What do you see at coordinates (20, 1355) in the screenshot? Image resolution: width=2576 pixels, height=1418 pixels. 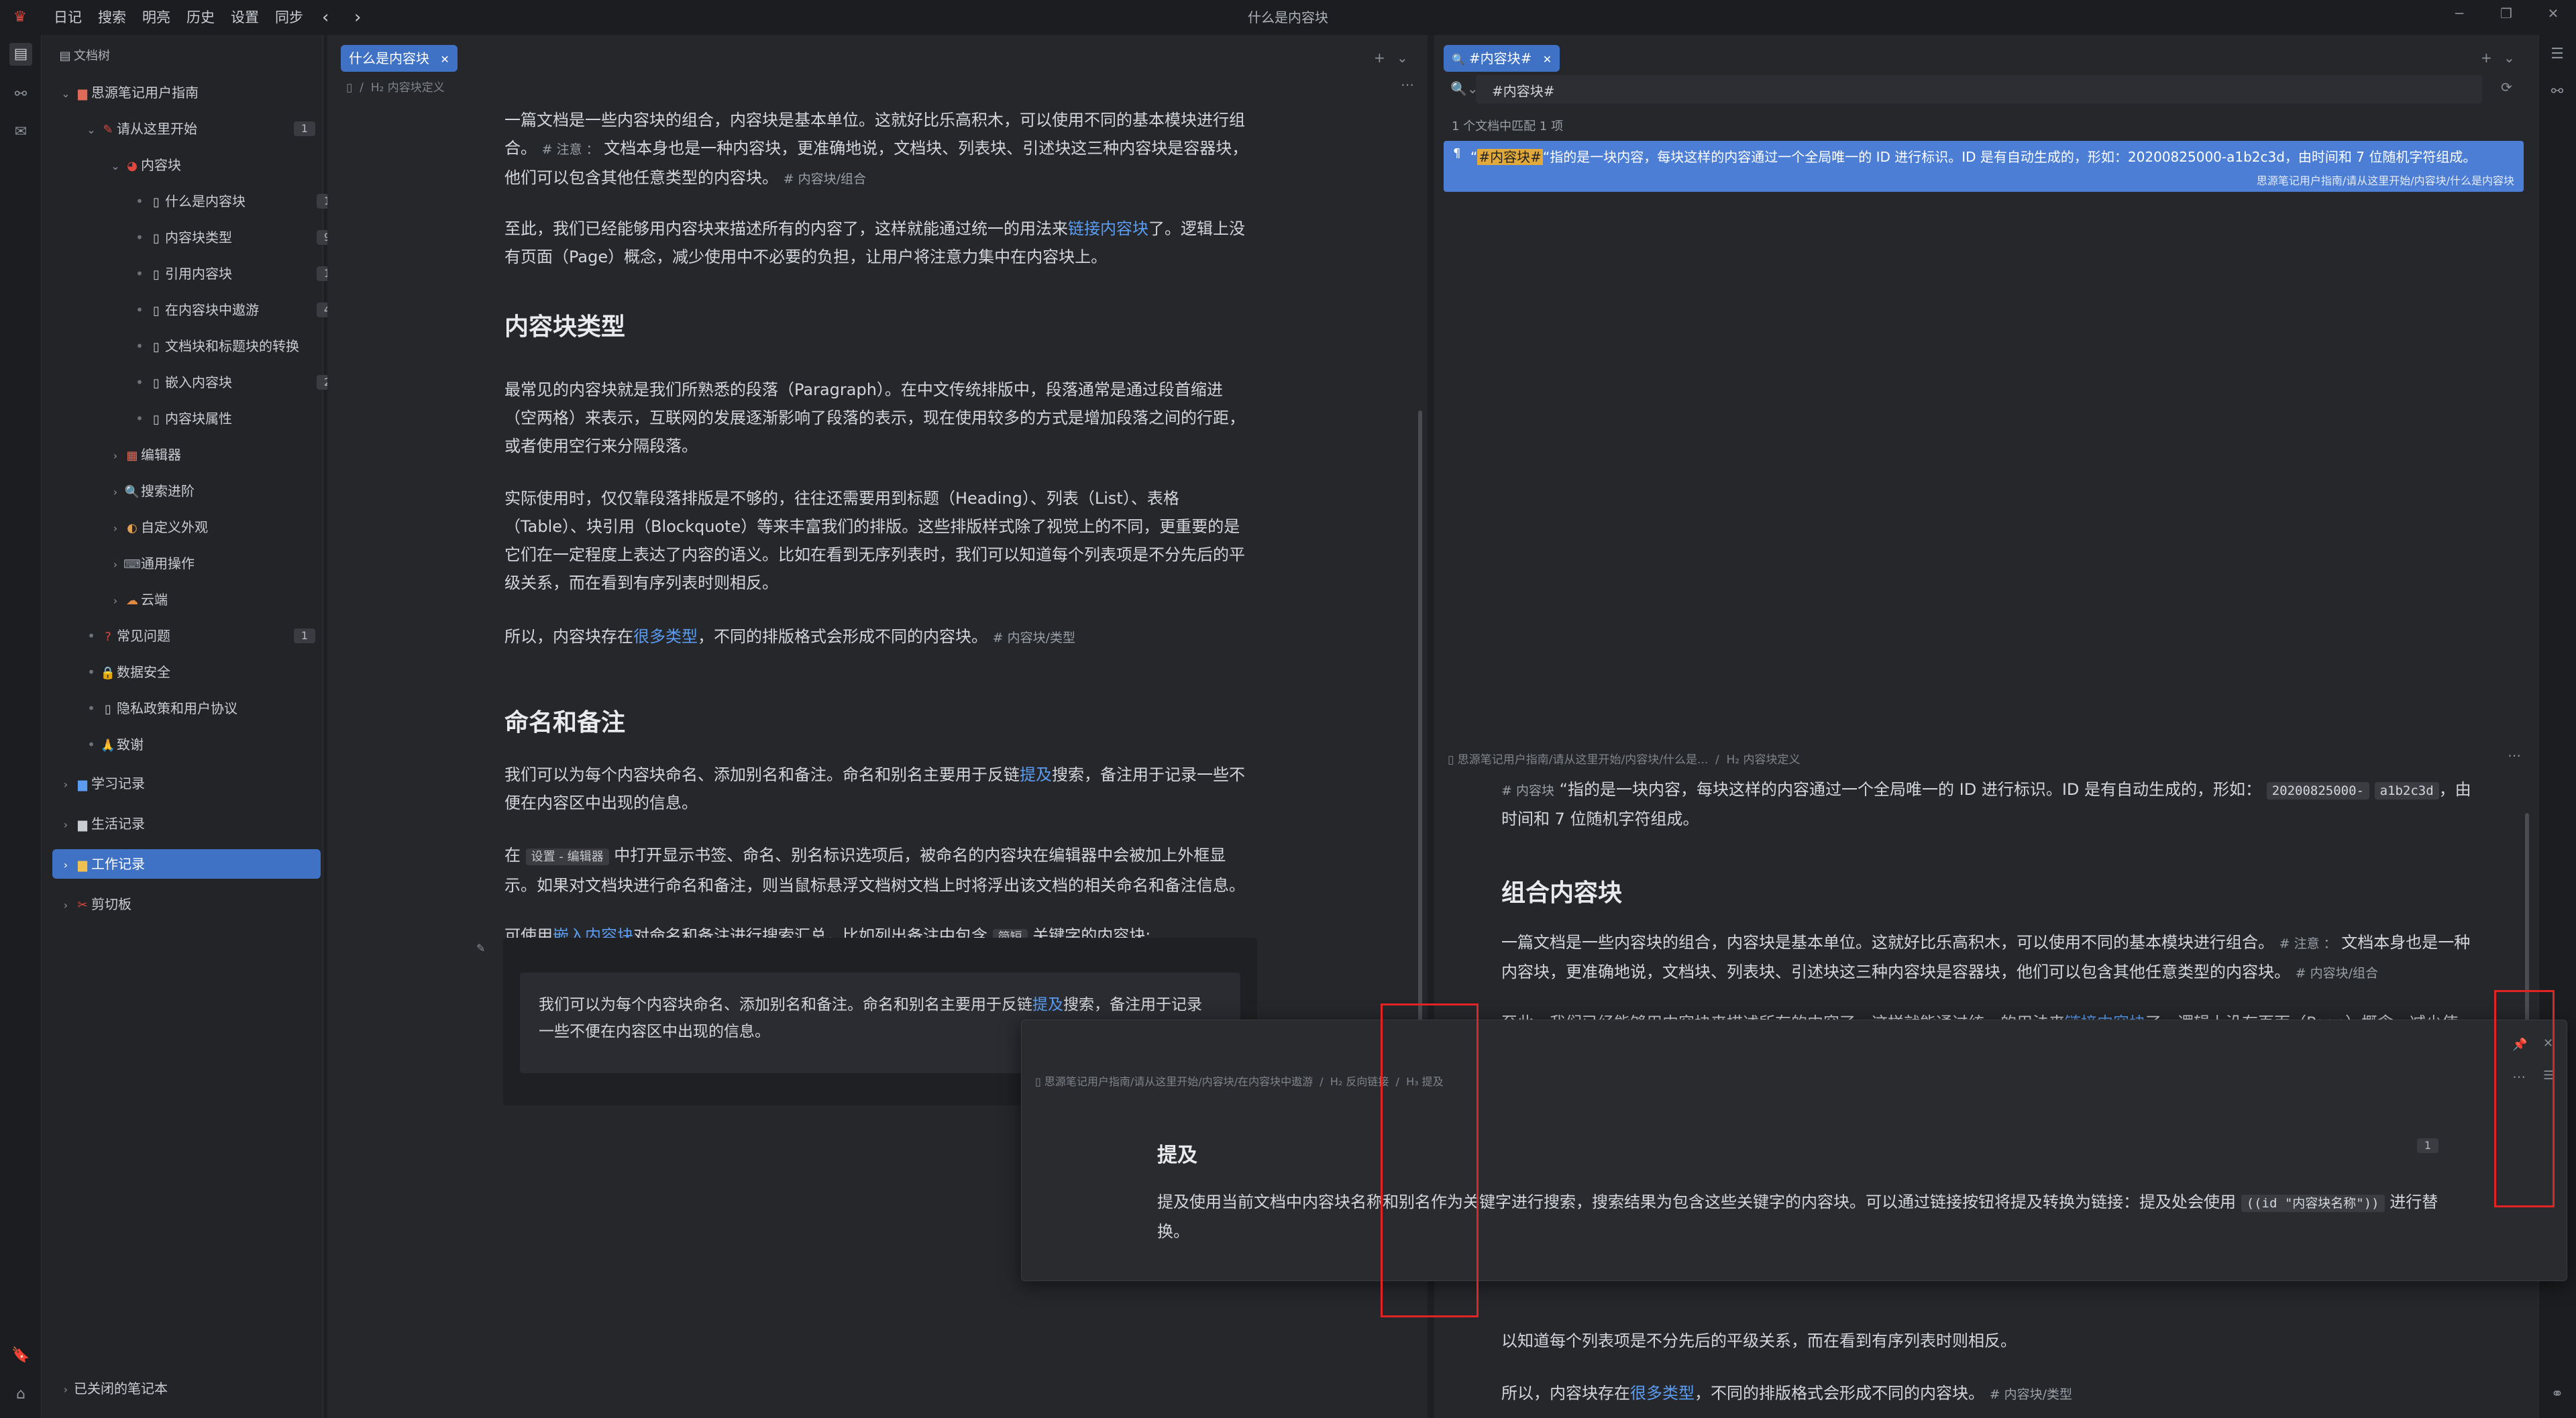 I see `bookmark-dock-icon: 🔖` at bounding box center [20, 1355].